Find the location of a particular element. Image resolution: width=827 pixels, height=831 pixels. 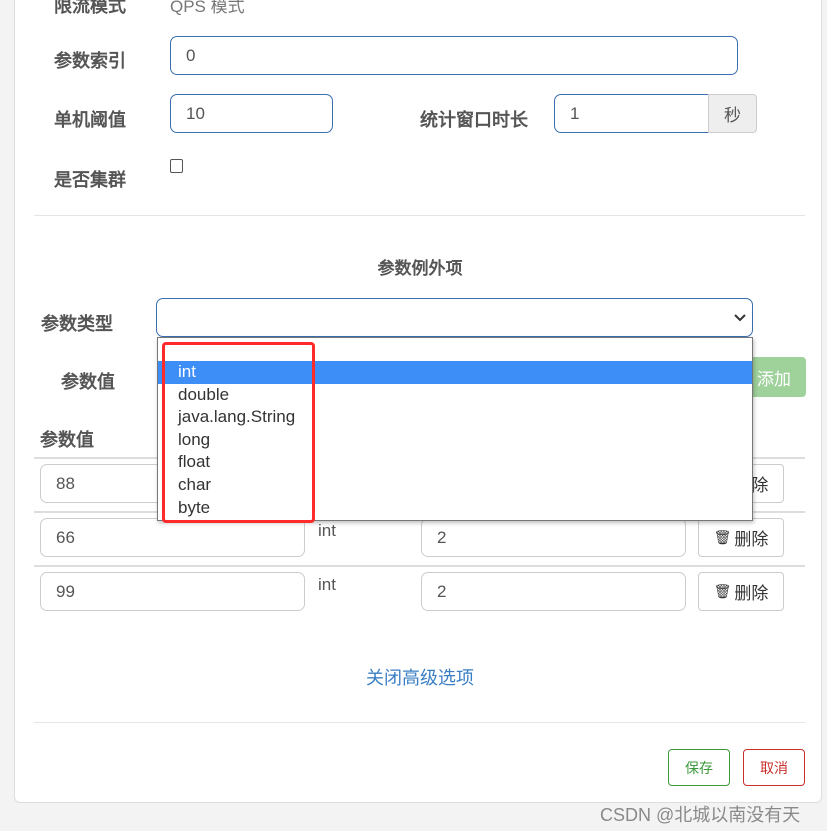

row-value-input: 99 is located at coordinates (172, 591).